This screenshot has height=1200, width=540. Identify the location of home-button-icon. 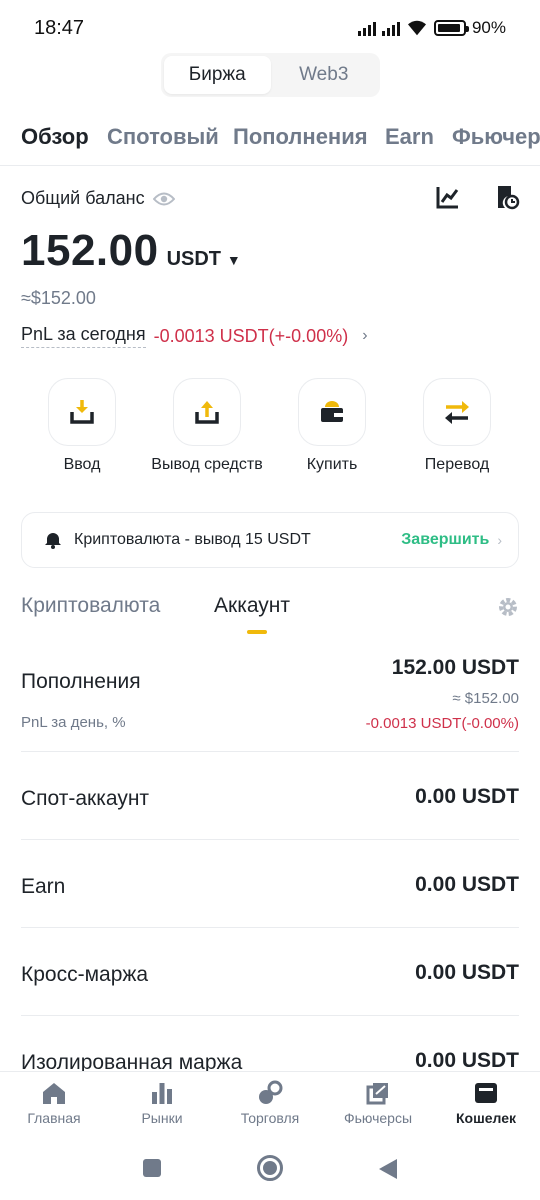
(270, 1168).